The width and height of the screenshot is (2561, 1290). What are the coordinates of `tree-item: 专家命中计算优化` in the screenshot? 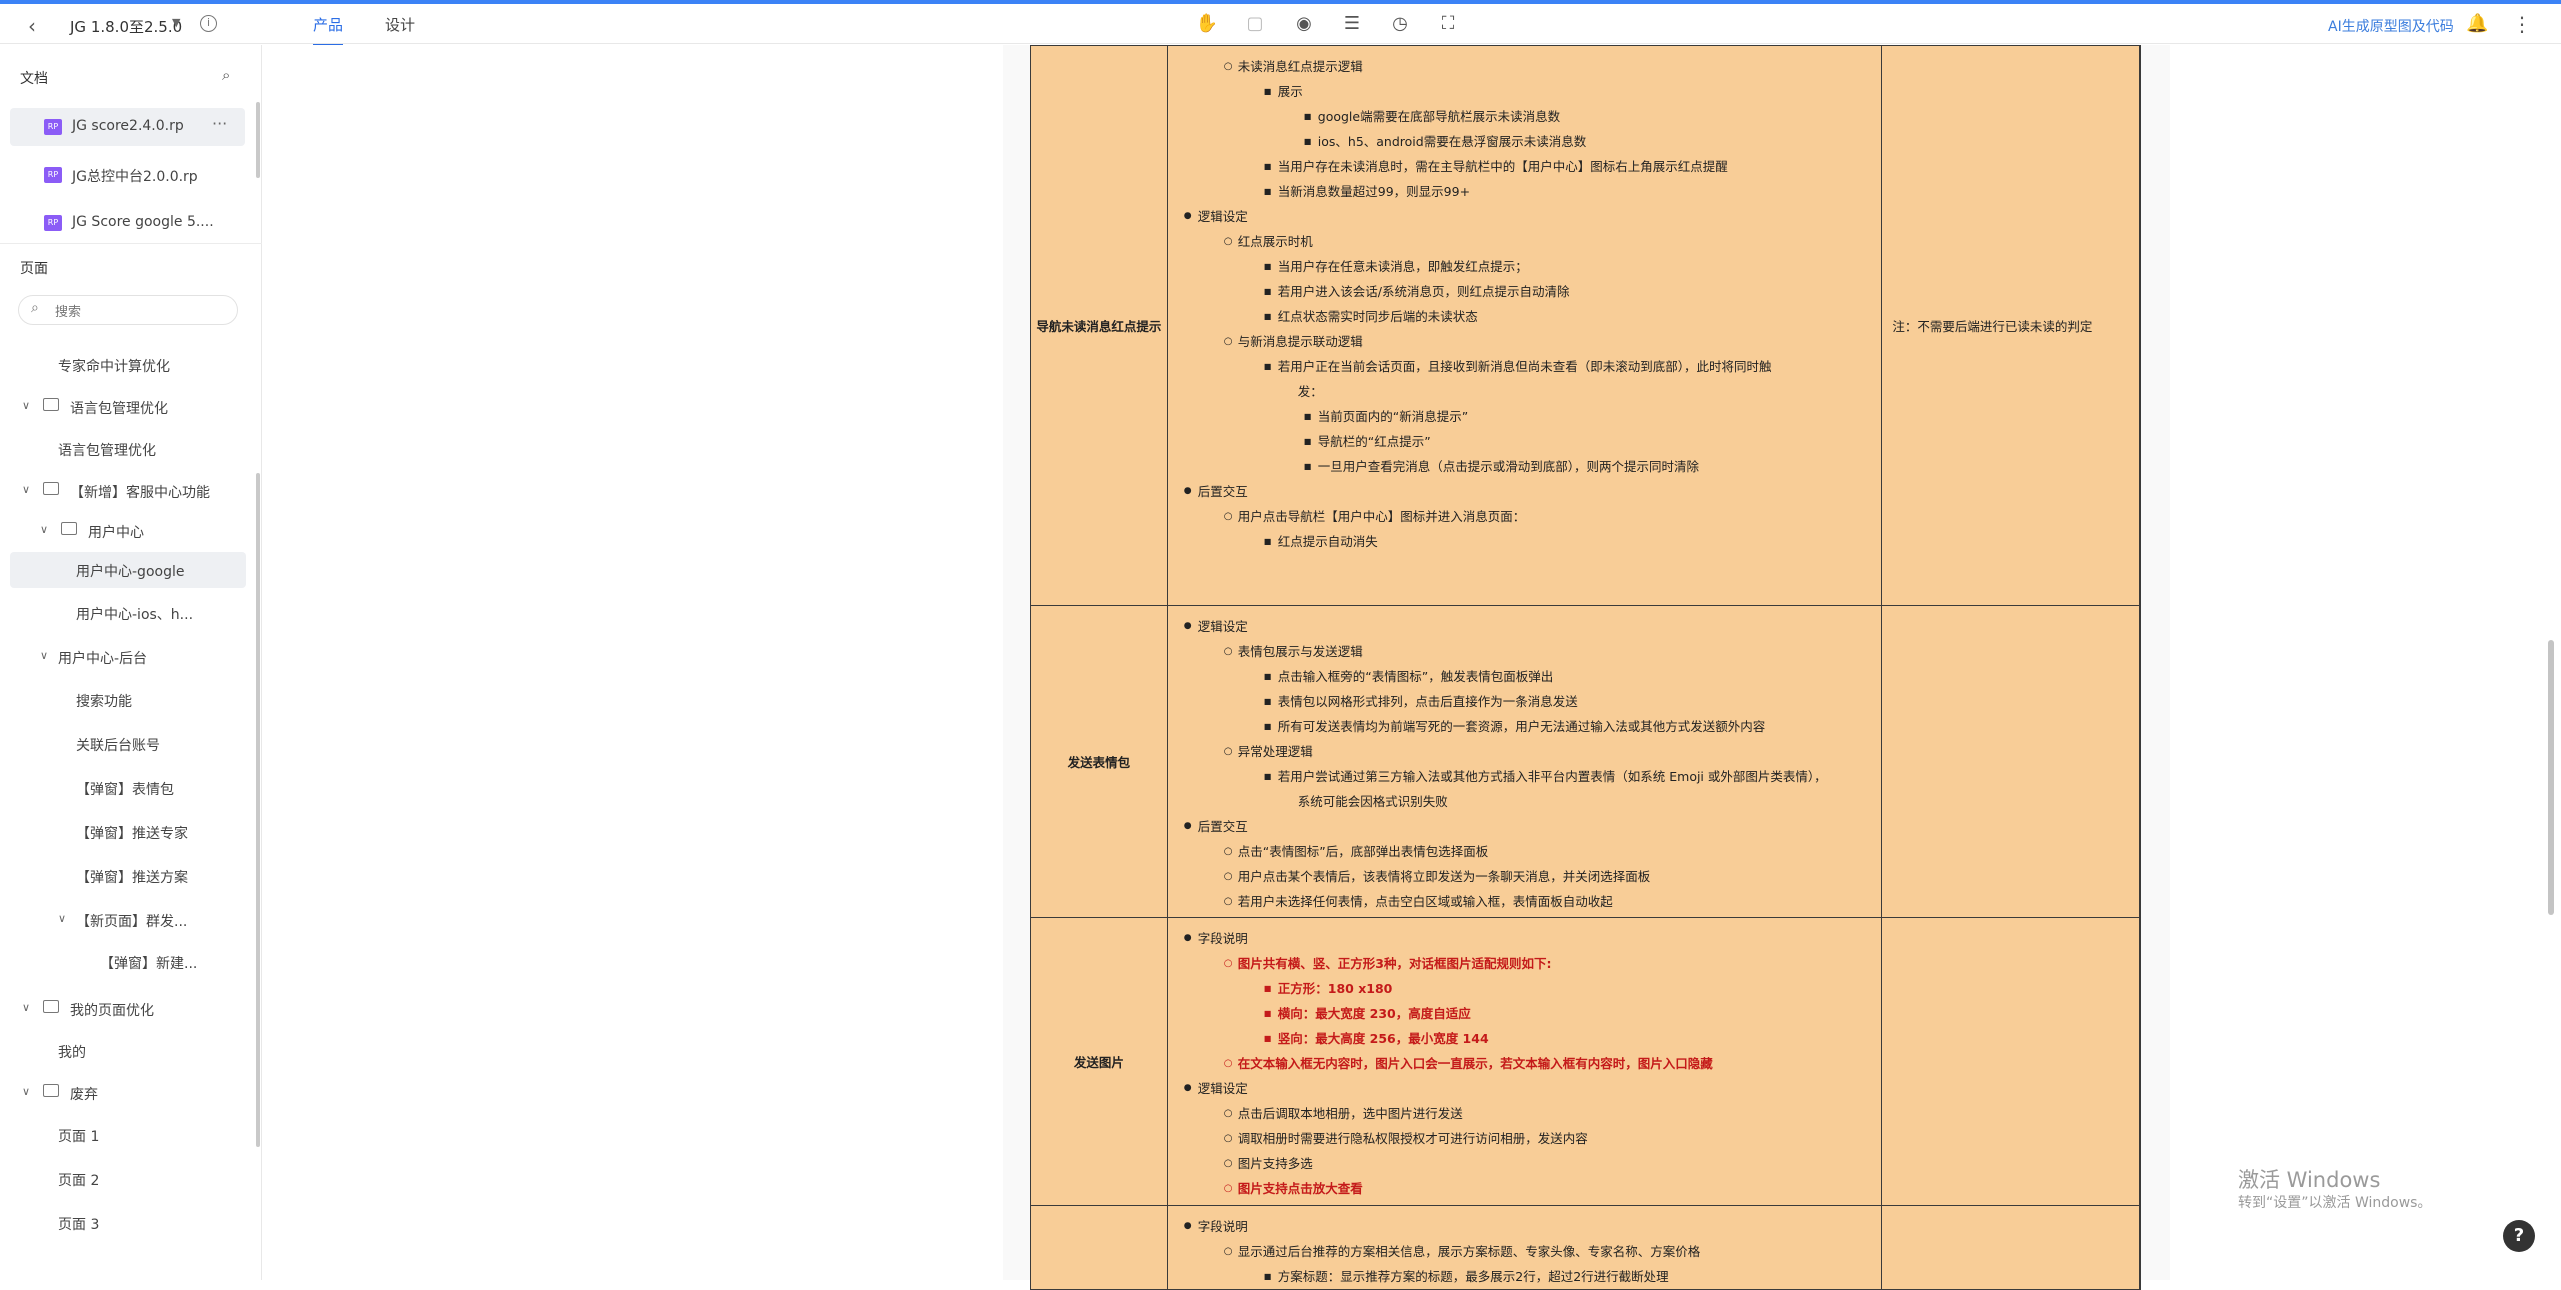 It's located at (128, 365).